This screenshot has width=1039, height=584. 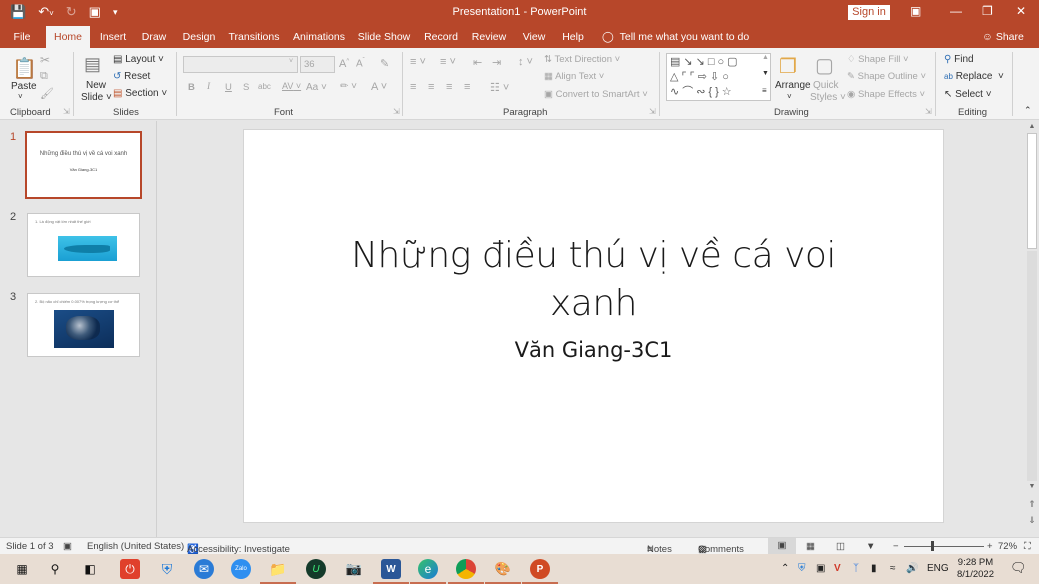 I want to click on drawing-launcher-icon: ⇲, so click(x=928, y=111).